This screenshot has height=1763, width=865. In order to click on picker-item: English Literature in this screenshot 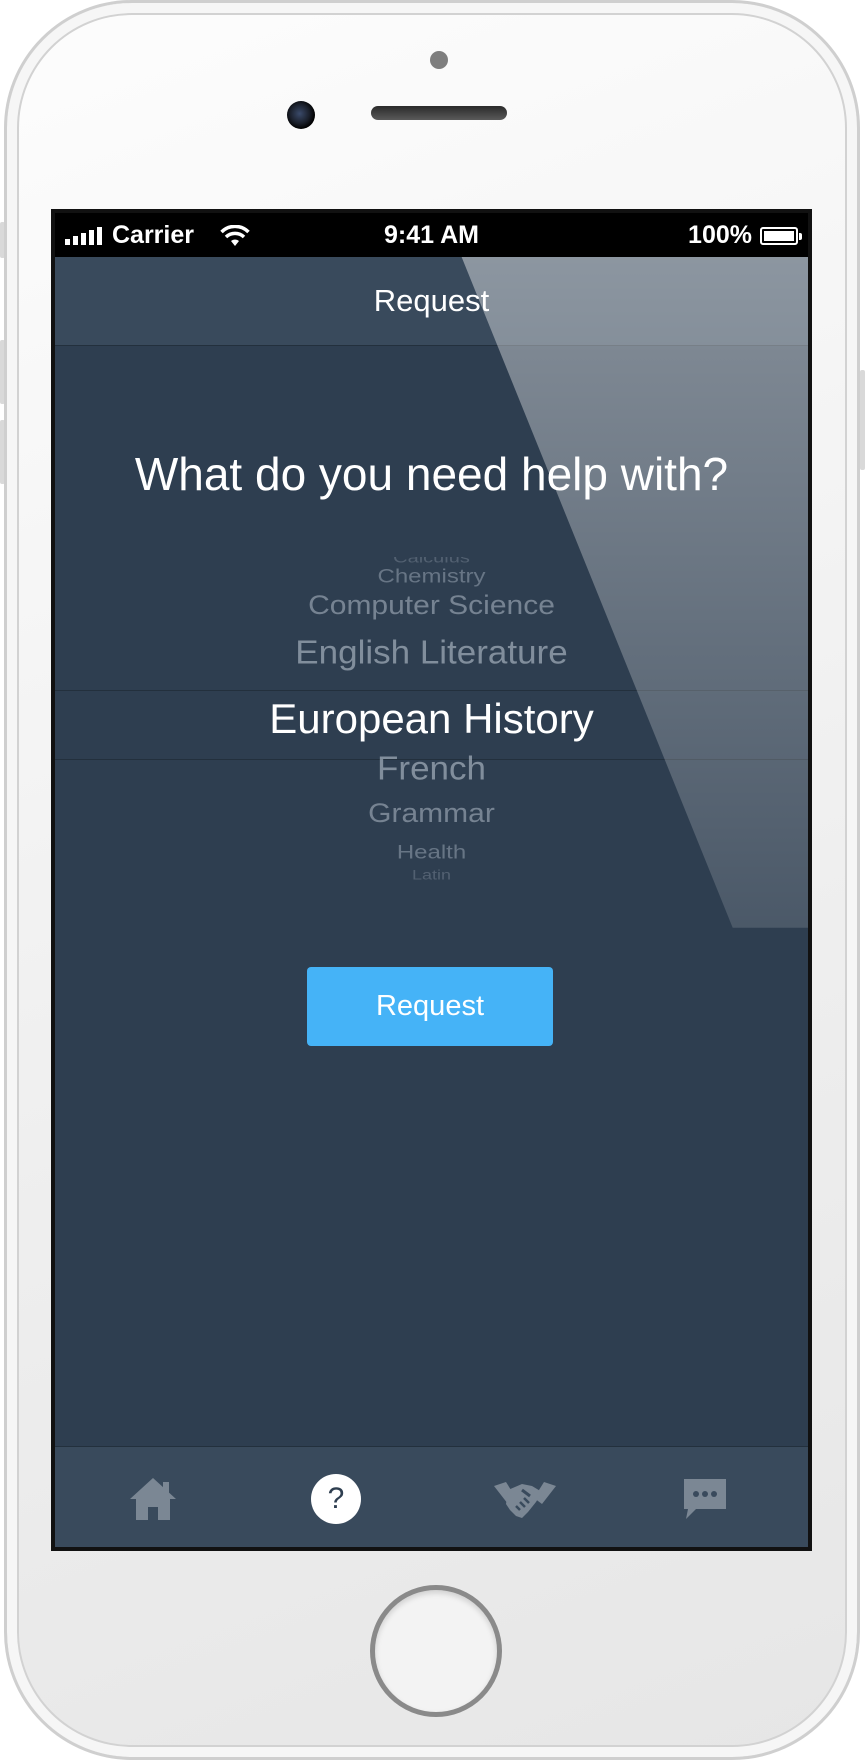, I will do `click(431, 653)`.